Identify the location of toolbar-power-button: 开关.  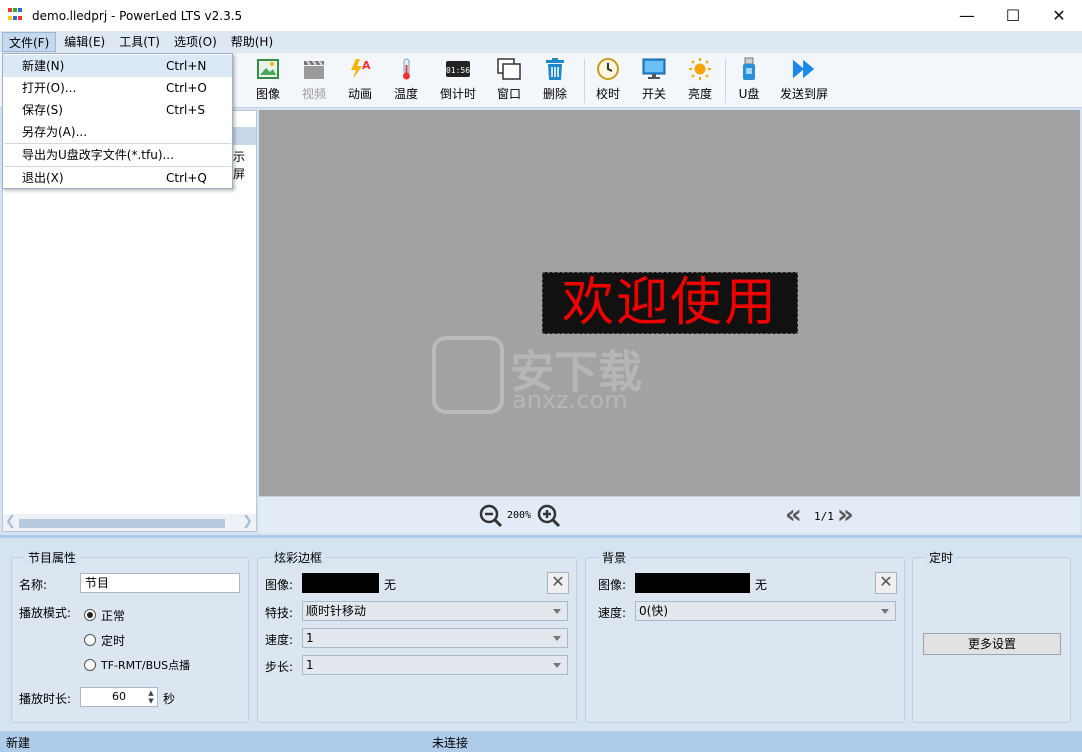
(654, 79).